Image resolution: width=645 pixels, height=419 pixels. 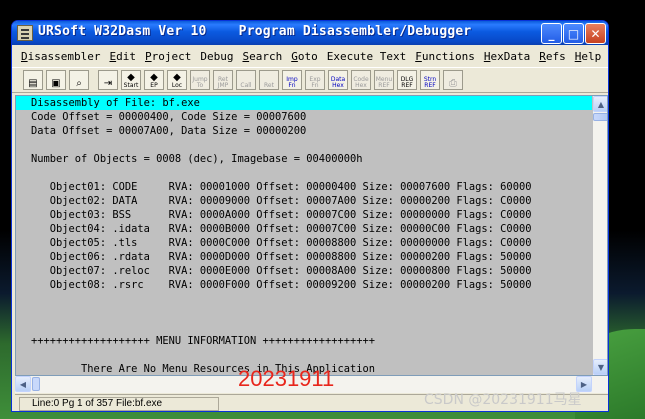 What do you see at coordinates (338, 80) in the screenshot?
I see `data-hex-icon: Data Hex` at bounding box center [338, 80].